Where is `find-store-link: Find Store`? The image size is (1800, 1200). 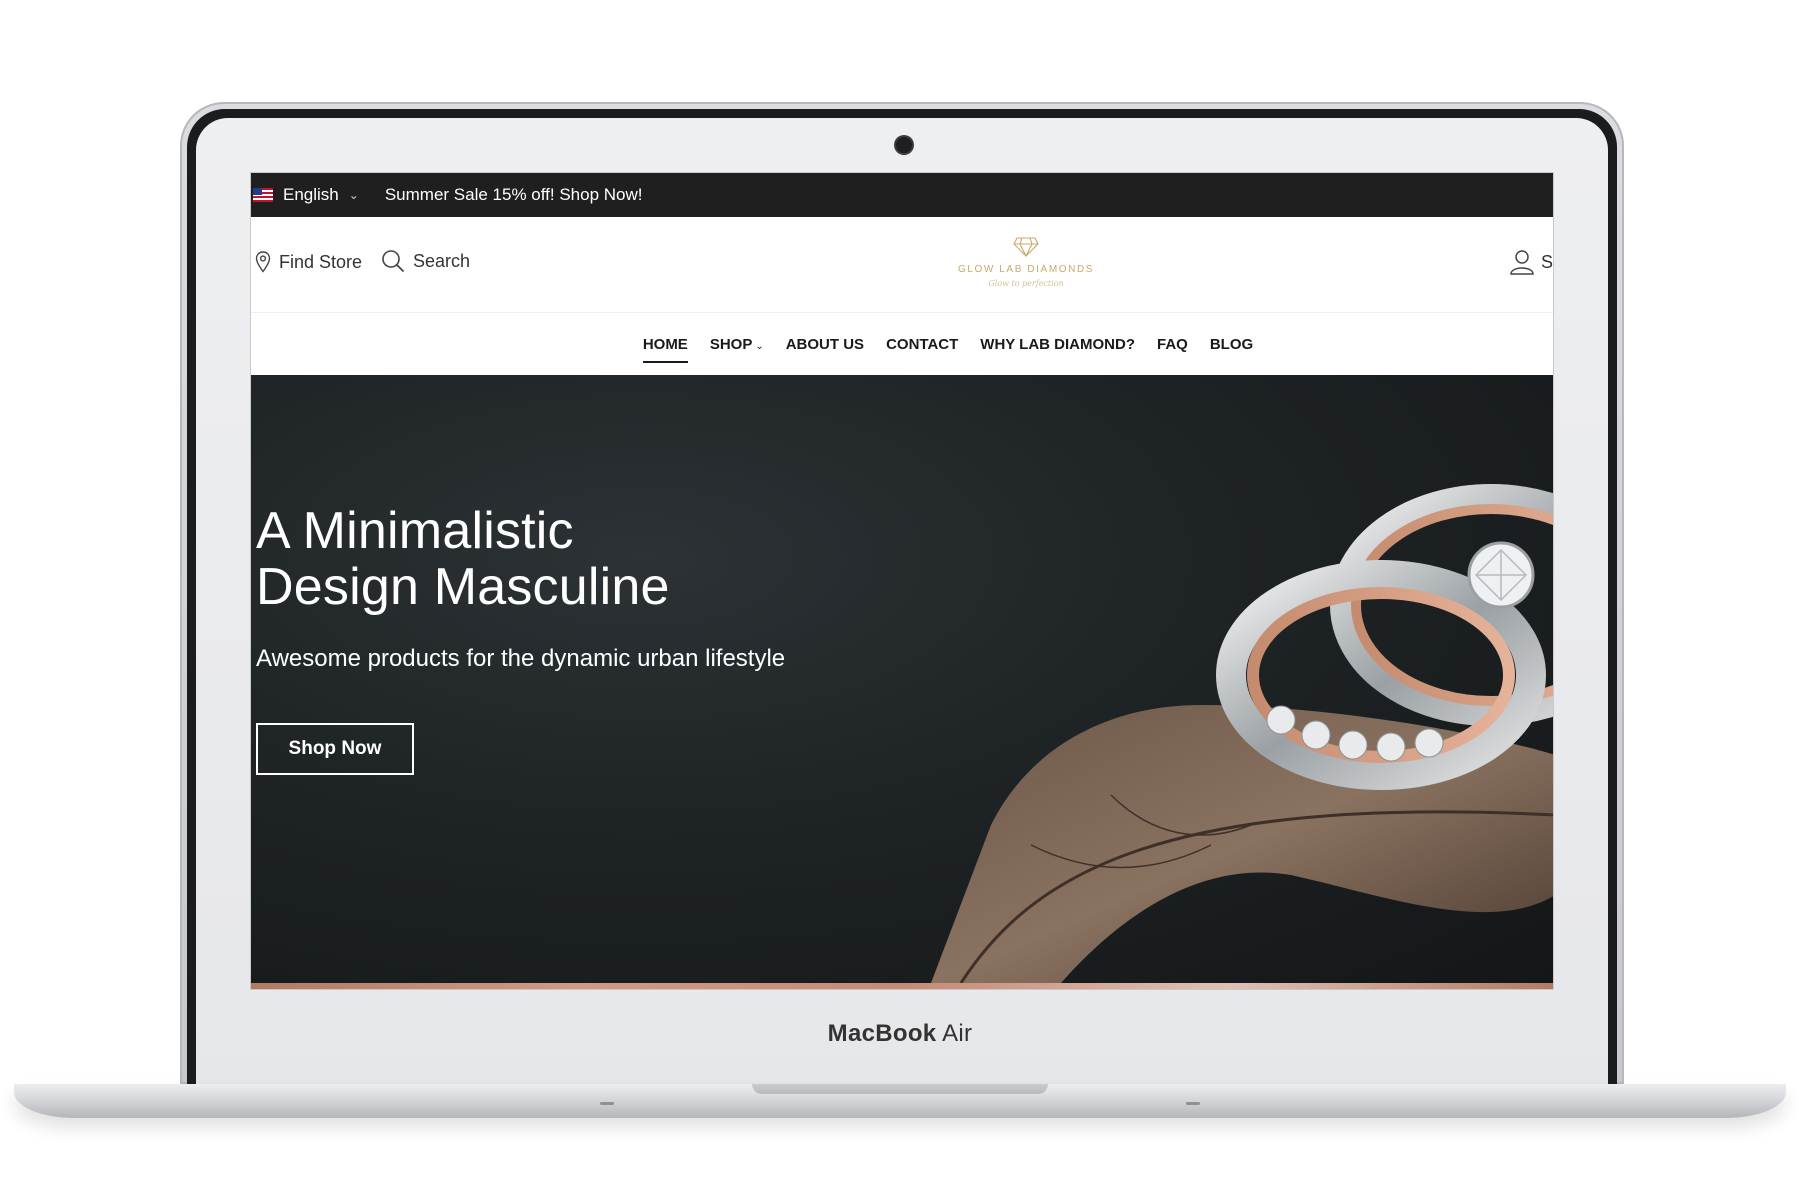 find-store-link: Find Store is located at coordinates (308, 262).